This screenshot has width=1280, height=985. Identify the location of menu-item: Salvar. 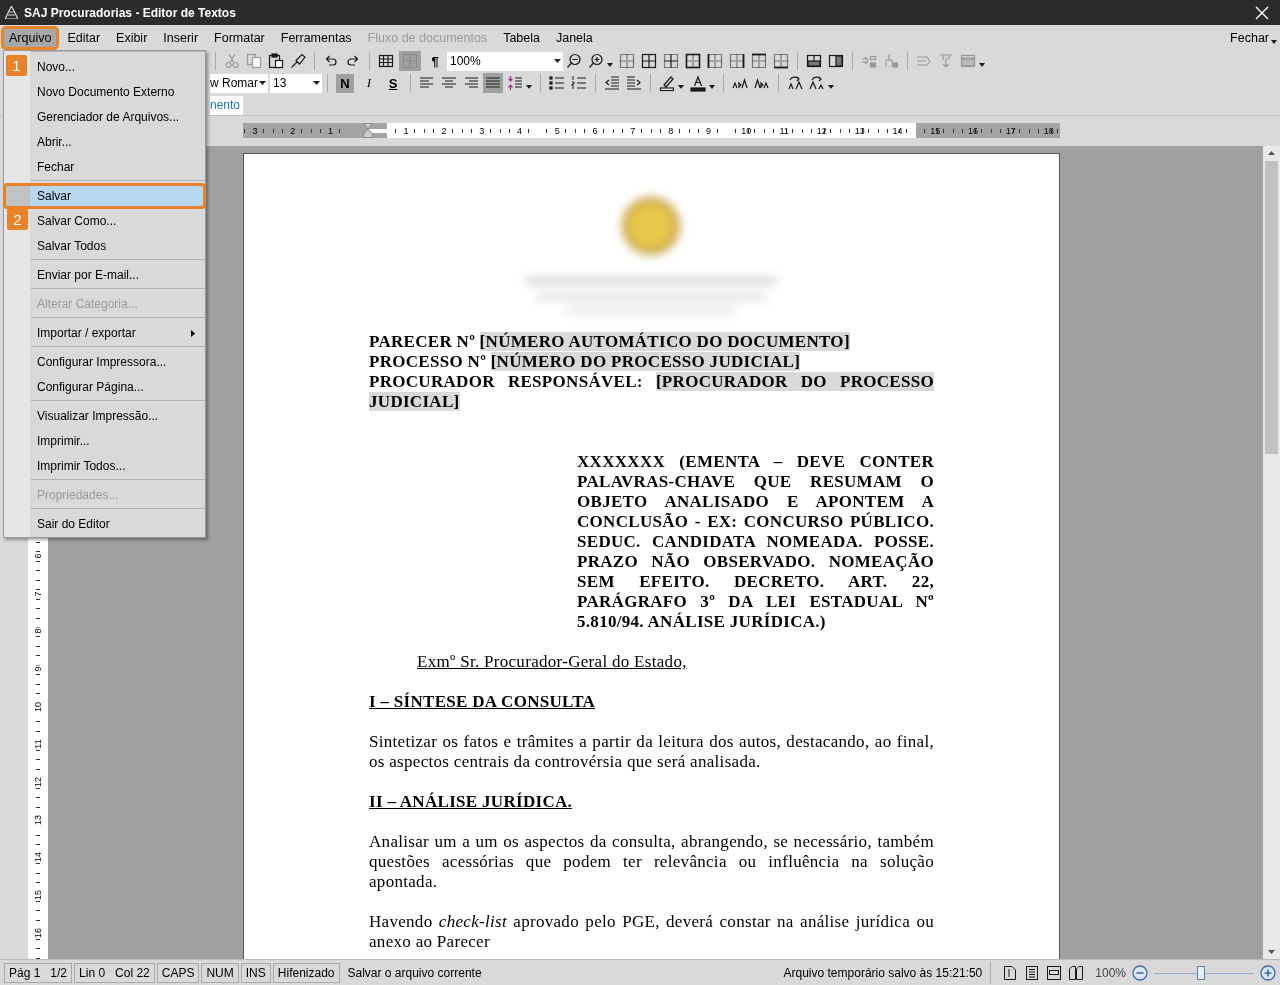
(104, 196).